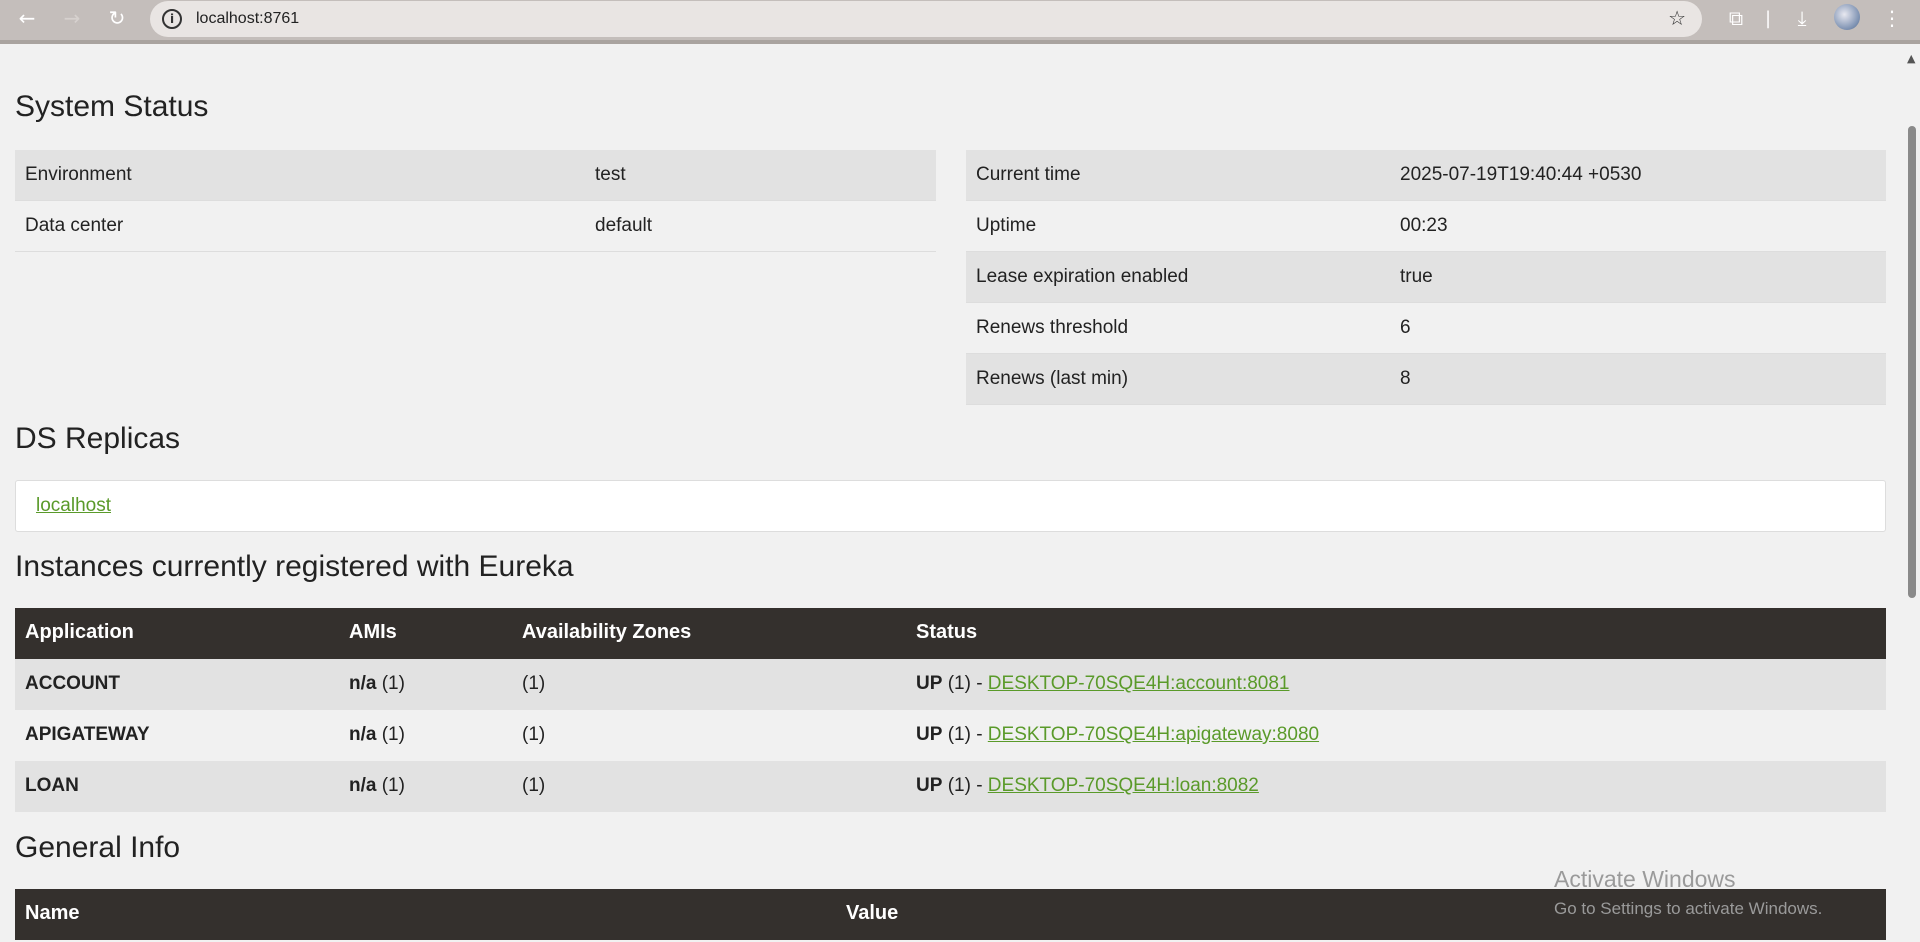 The image size is (1920, 942). What do you see at coordinates (926, 19) in the screenshot?
I see `address-bar: i localhost:8761 ☆` at bounding box center [926, 19].